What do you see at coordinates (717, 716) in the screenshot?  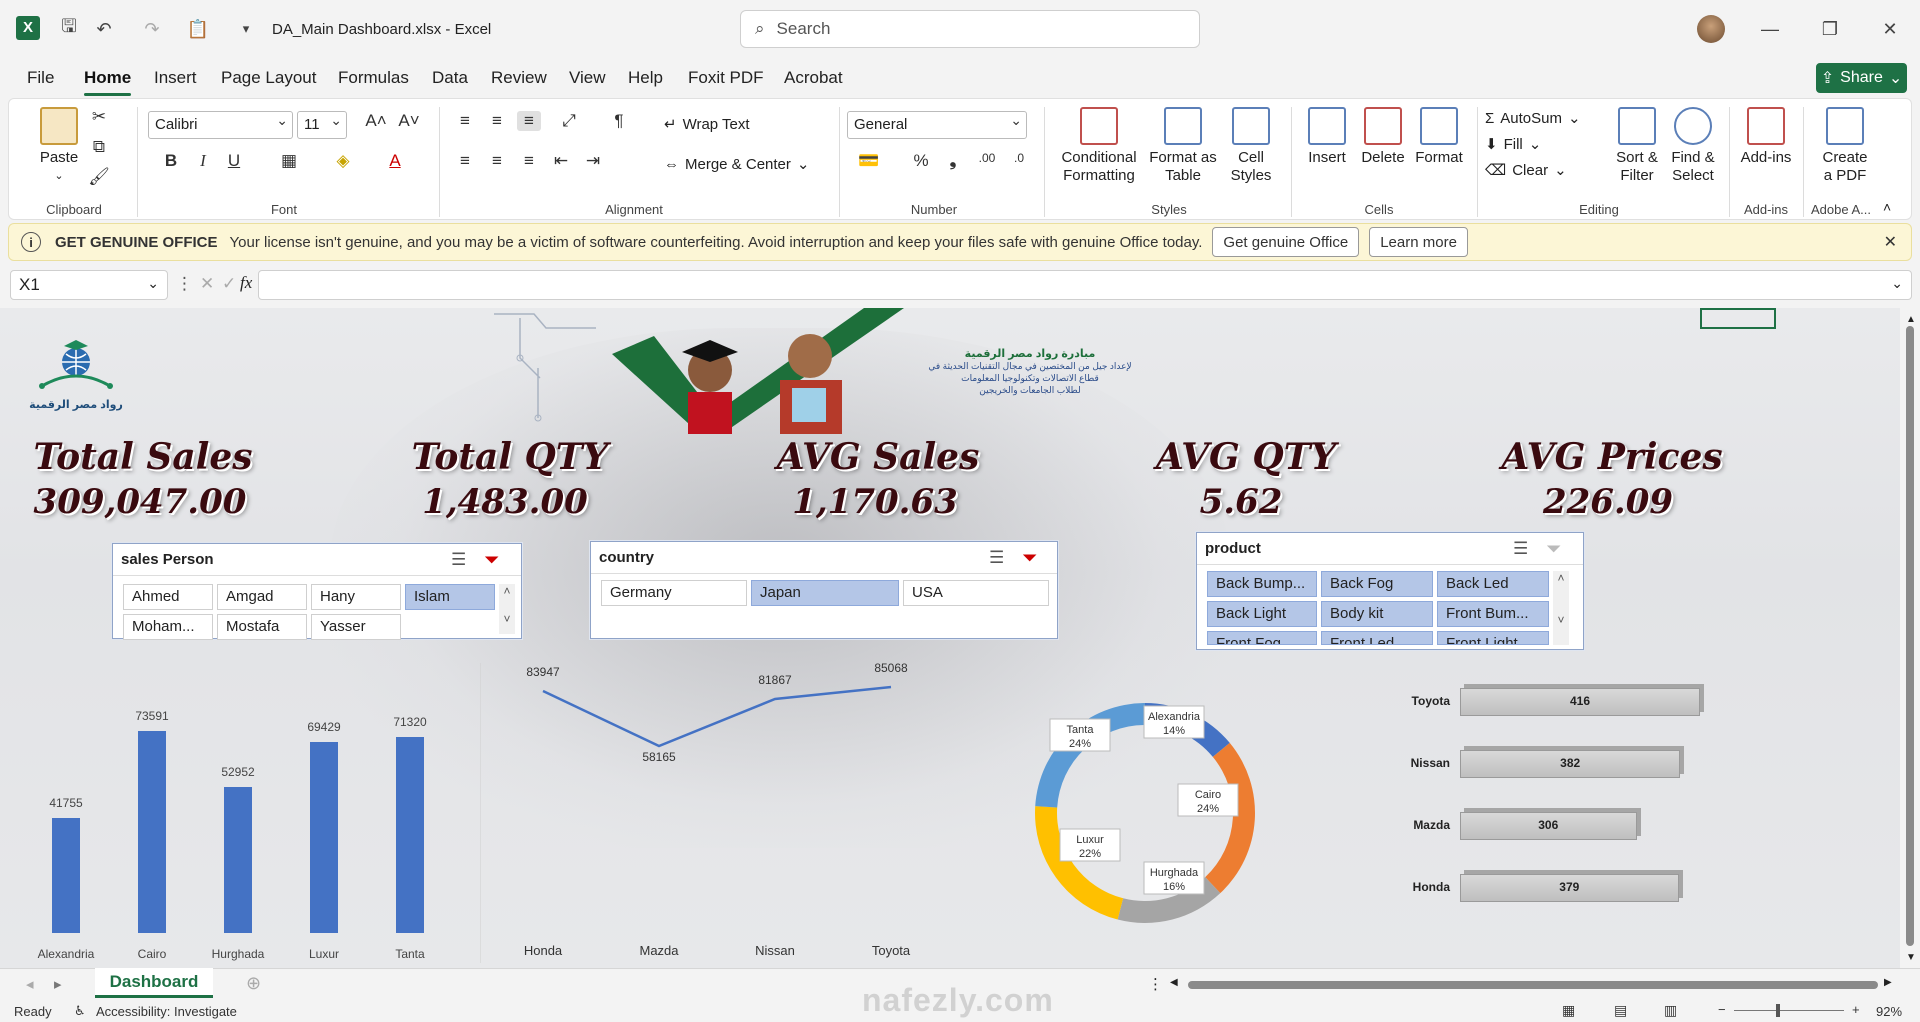 I see `line-series` at bounding box center [717, 716].